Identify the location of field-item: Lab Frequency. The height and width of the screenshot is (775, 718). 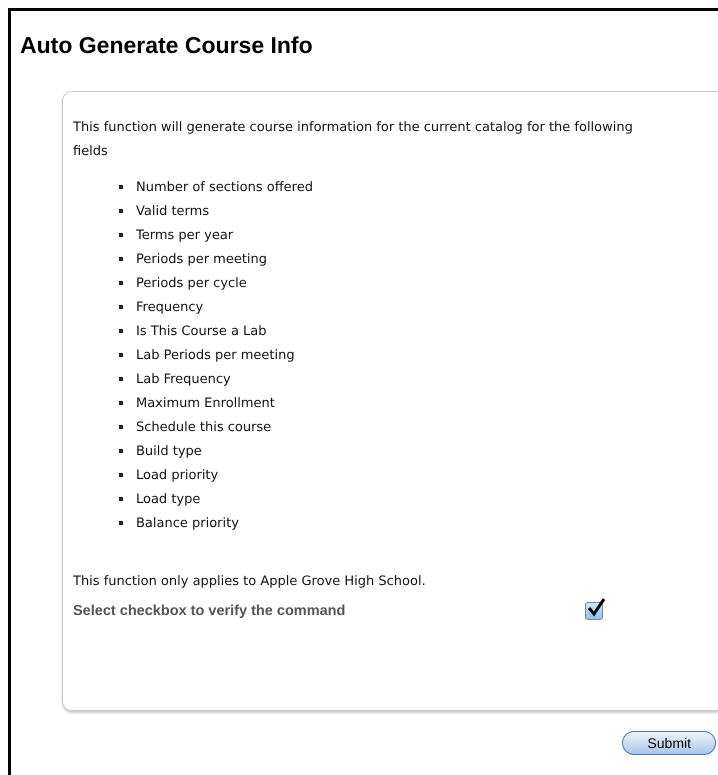
(183, 379).